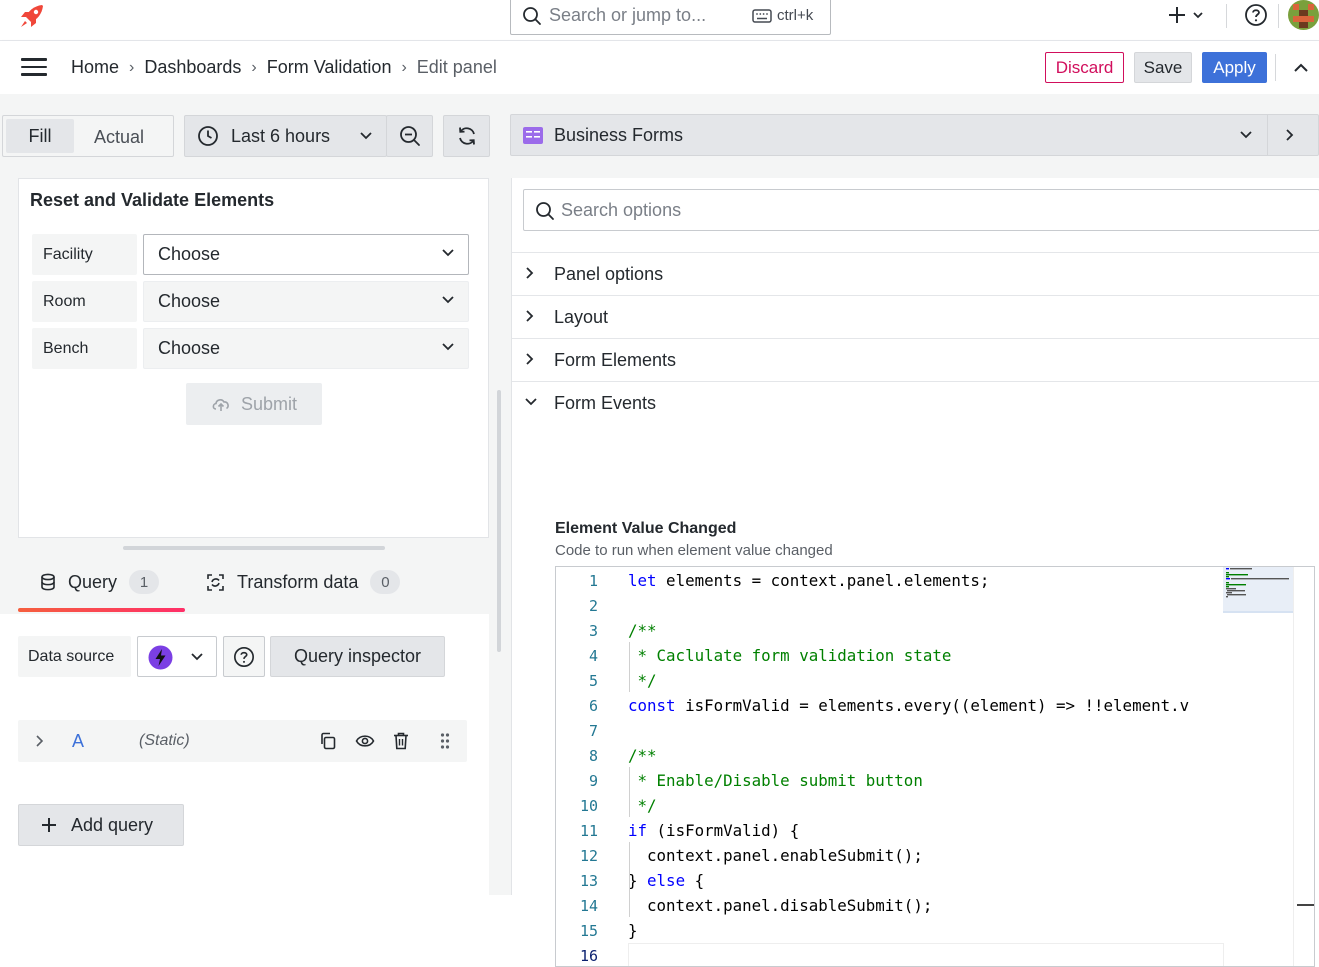 The image size is (1319, 967). What do you see at coordinates (795, 15) in the screenshot?
I see `search-shortcut: ctrl+k` at bounding box center [795, 15].